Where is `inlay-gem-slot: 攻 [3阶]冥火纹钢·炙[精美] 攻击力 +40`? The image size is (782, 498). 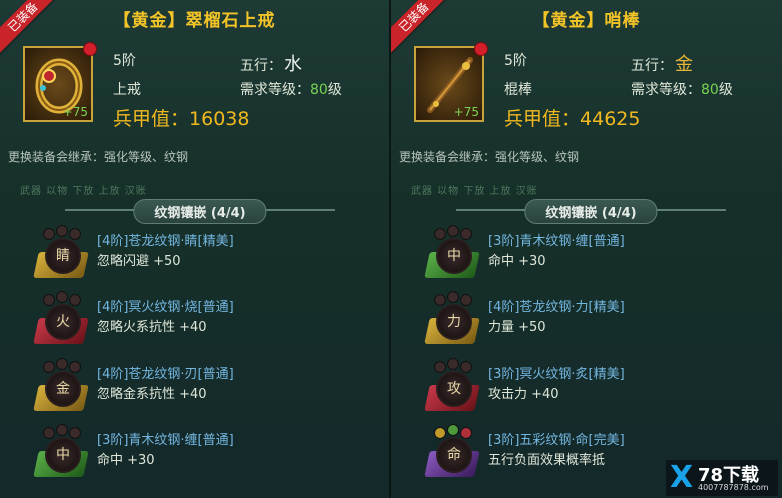 inlay-gem-slot: 攻 [3阶]冥火纹钢·炙[精美] 攻击力 +40 is located at coordinates (574, 390).